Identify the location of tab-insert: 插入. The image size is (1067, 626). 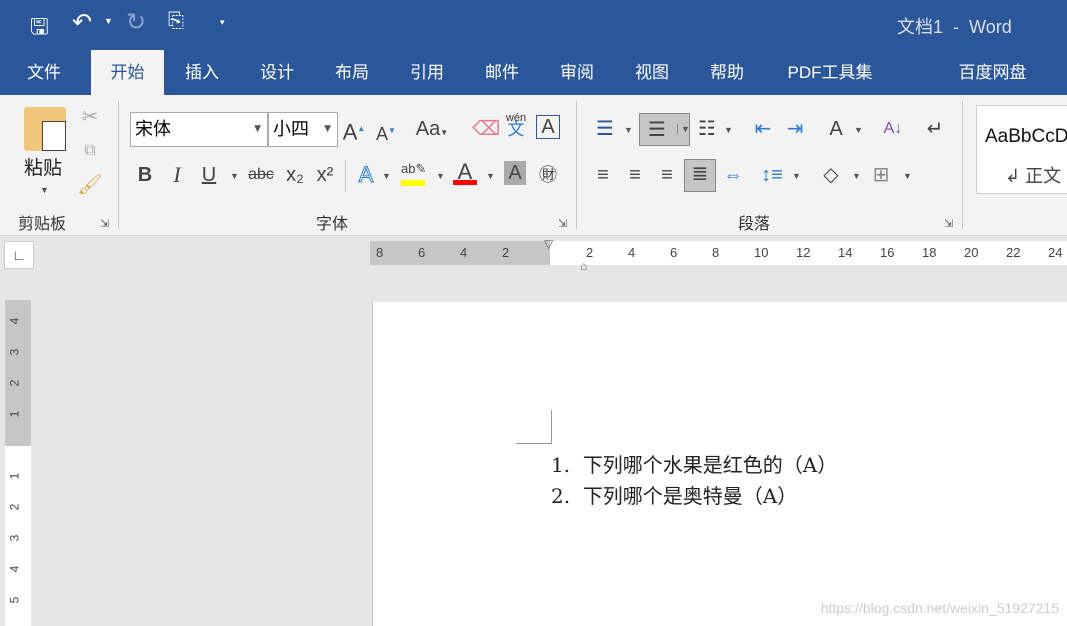
(202, 72).